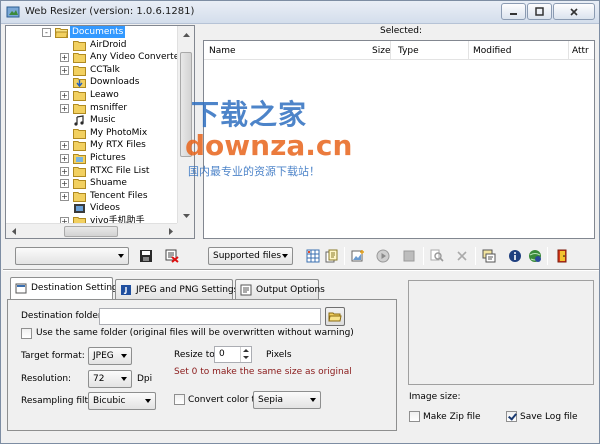 Image resolution: width=600 pixels, height=444 pixels. I want to click on tree-item: Downloads, so click(92, 82).